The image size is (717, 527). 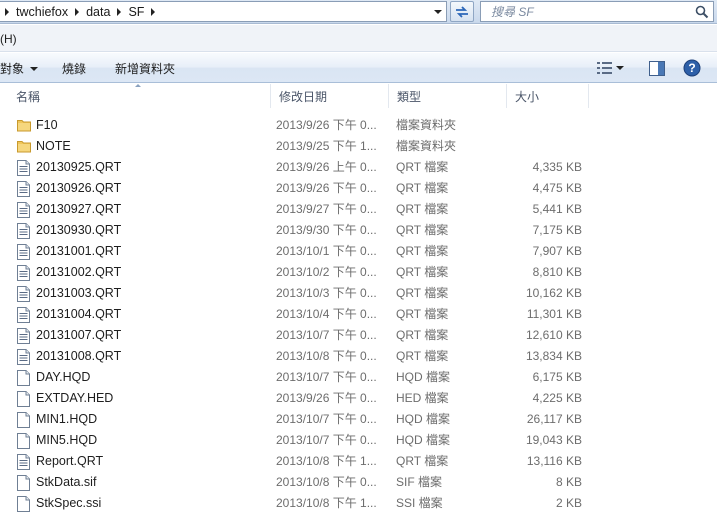 I want to click on folder-row: F10 2013/9/26 下午 0... 檔案資料夾, so click(x=358, y=125).